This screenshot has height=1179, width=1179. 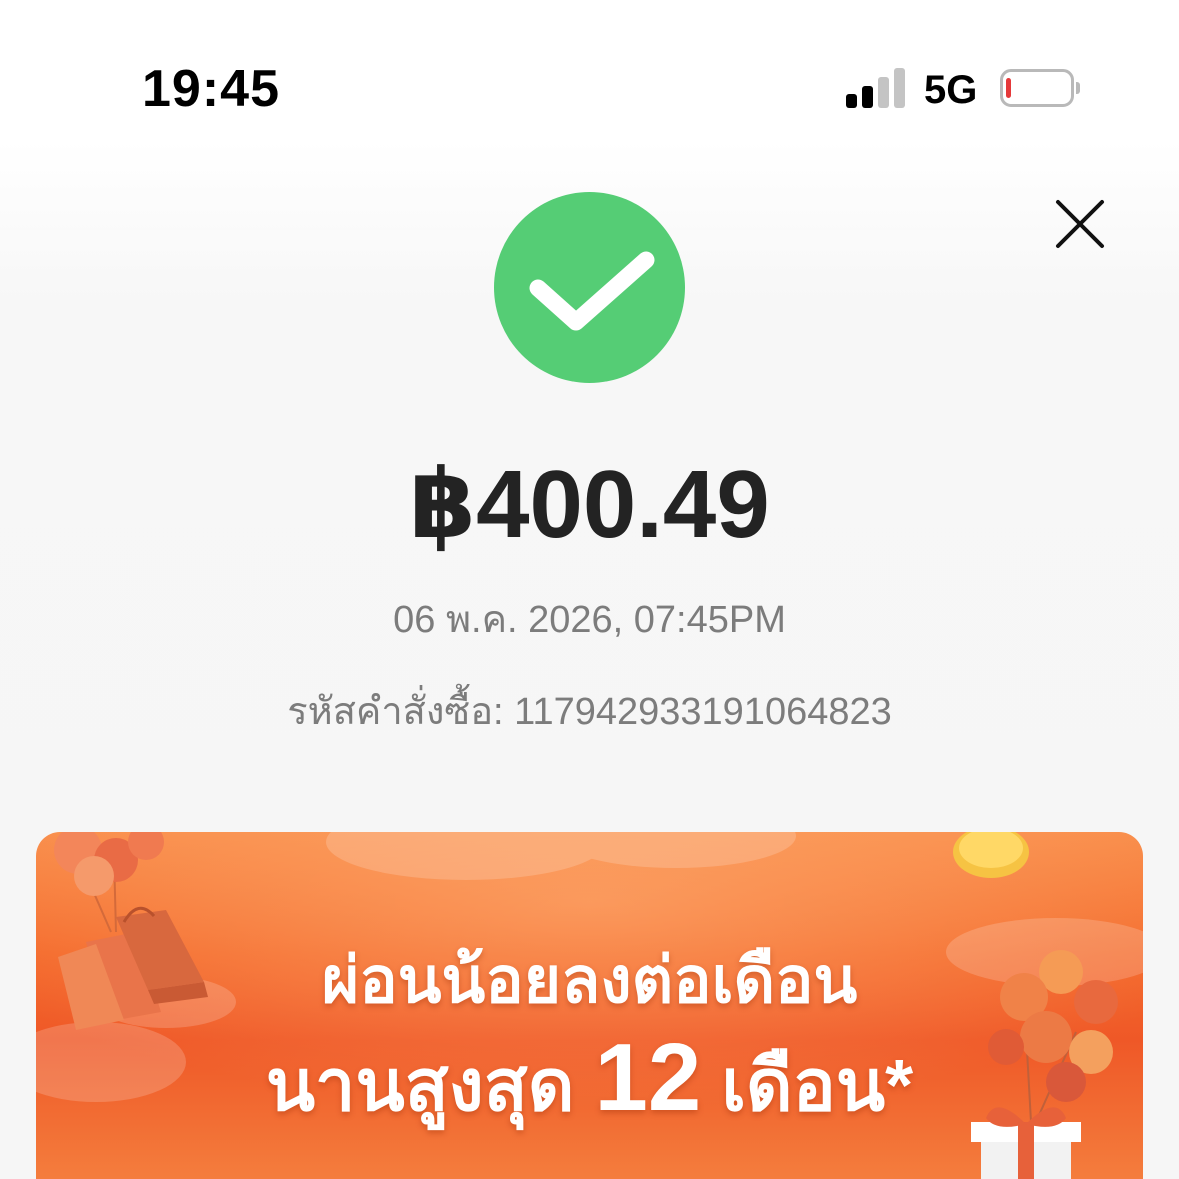 What do you see at coordinates (420, 1086) in the screenshot?
I see `promo-prefix: นานสูงสุด` at bounding box center [420, 1086].